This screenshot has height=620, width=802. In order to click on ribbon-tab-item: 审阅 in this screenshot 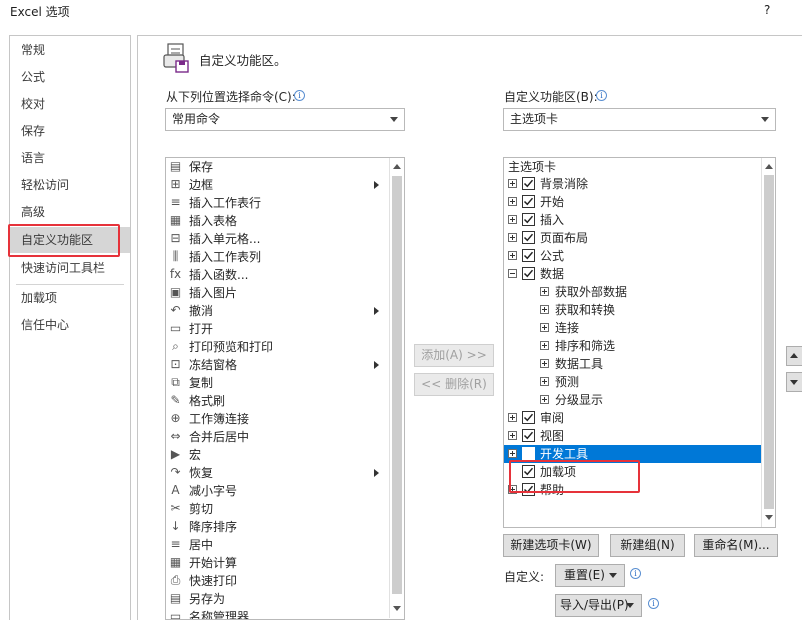, I will do `click(632, 418)`.